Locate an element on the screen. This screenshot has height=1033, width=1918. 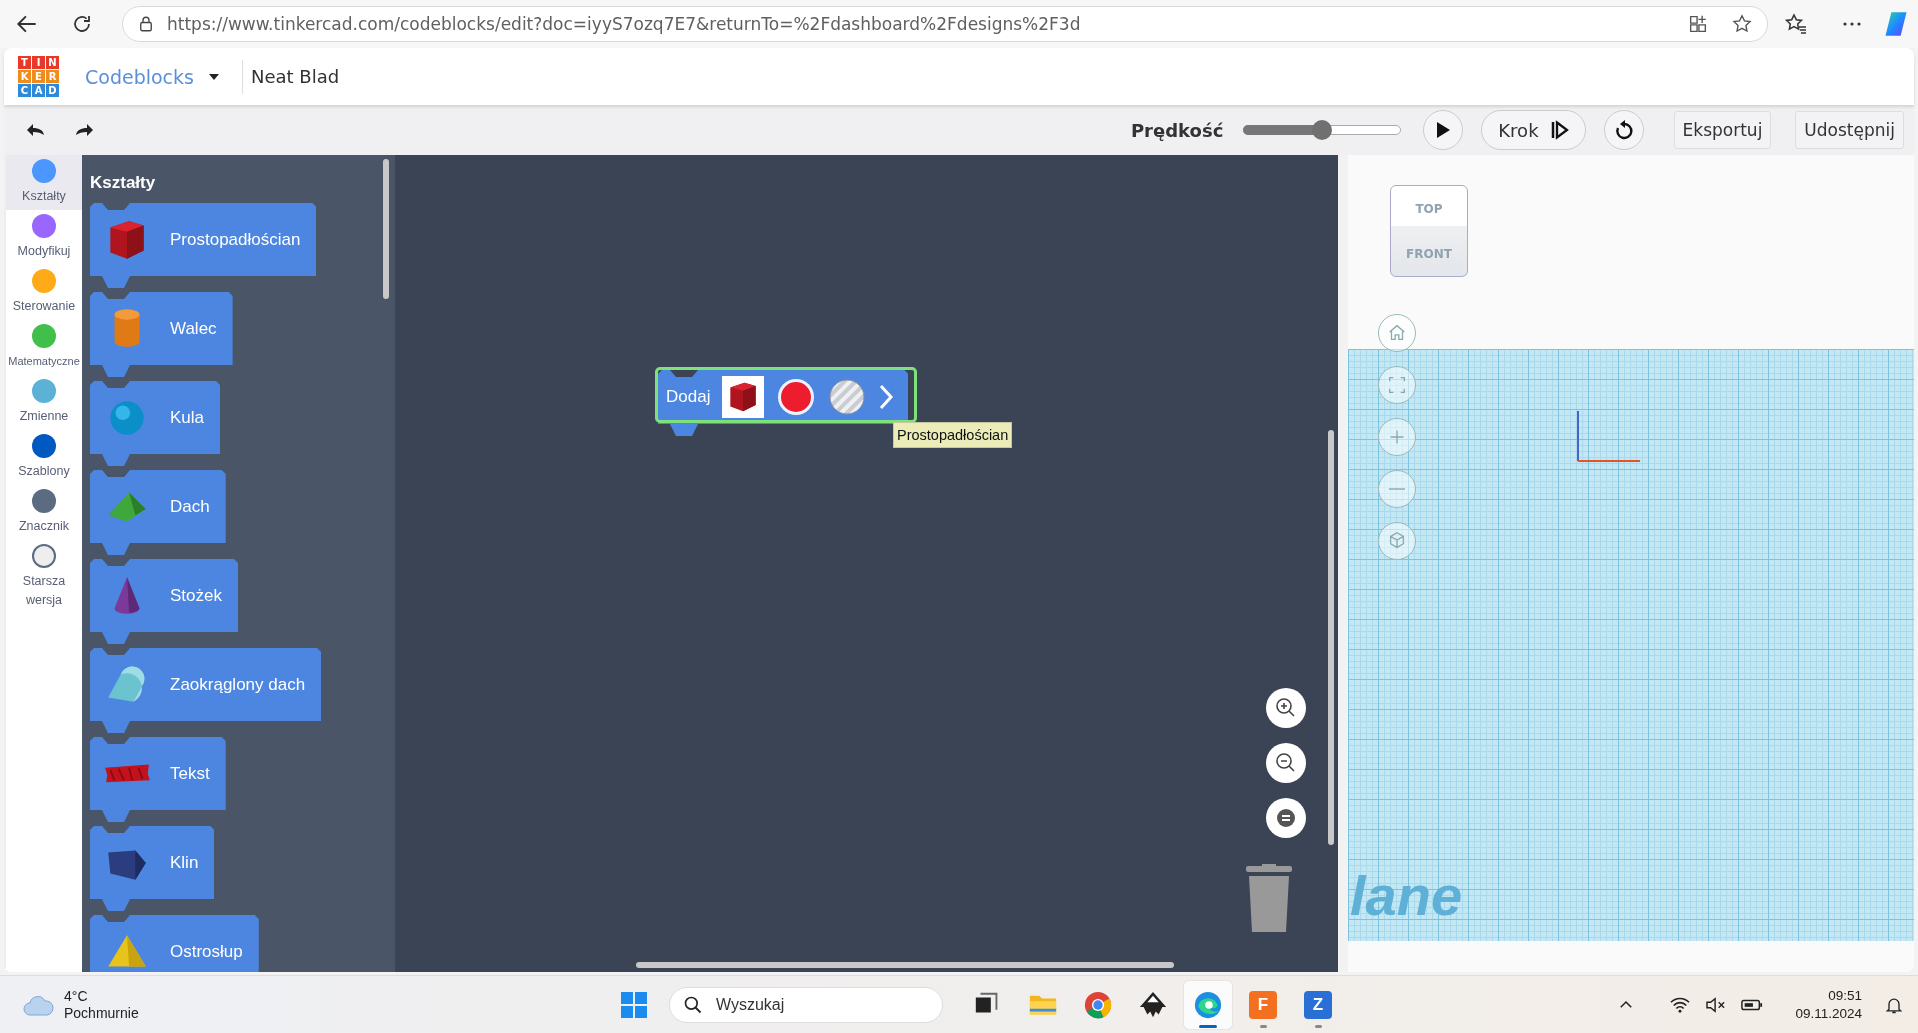
zoom-out-button is located at coordinates (1286, 763).